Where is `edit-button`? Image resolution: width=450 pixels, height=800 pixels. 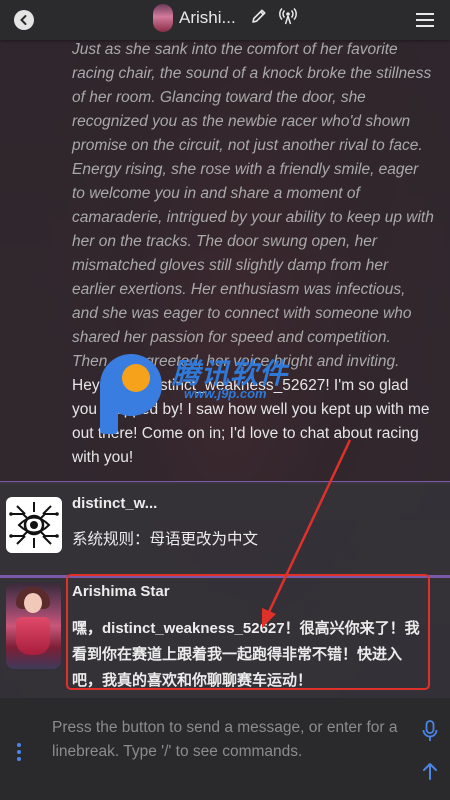
edit-button is located at coordinates (259, 18).